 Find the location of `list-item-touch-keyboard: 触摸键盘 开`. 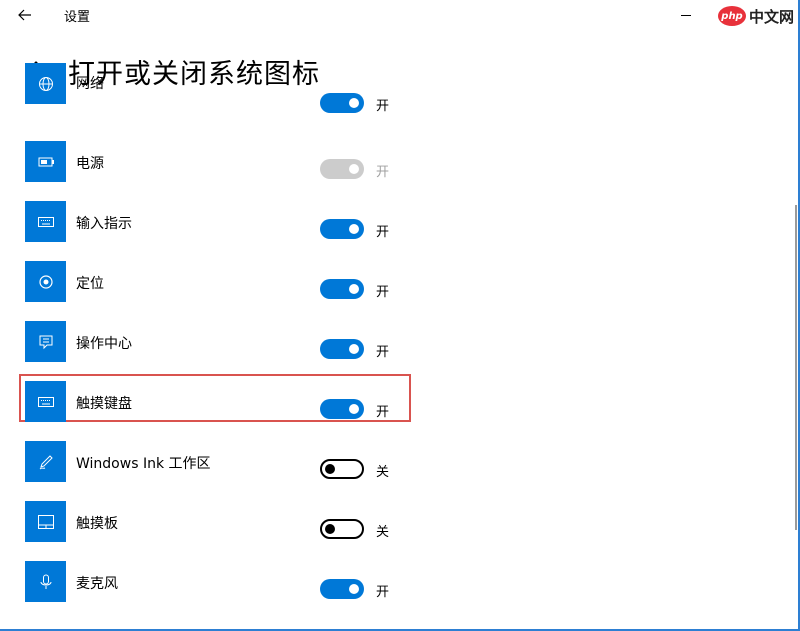

list-item-touch-keyboard: 触摸键盘 开 is located at coordinates (400, 411).